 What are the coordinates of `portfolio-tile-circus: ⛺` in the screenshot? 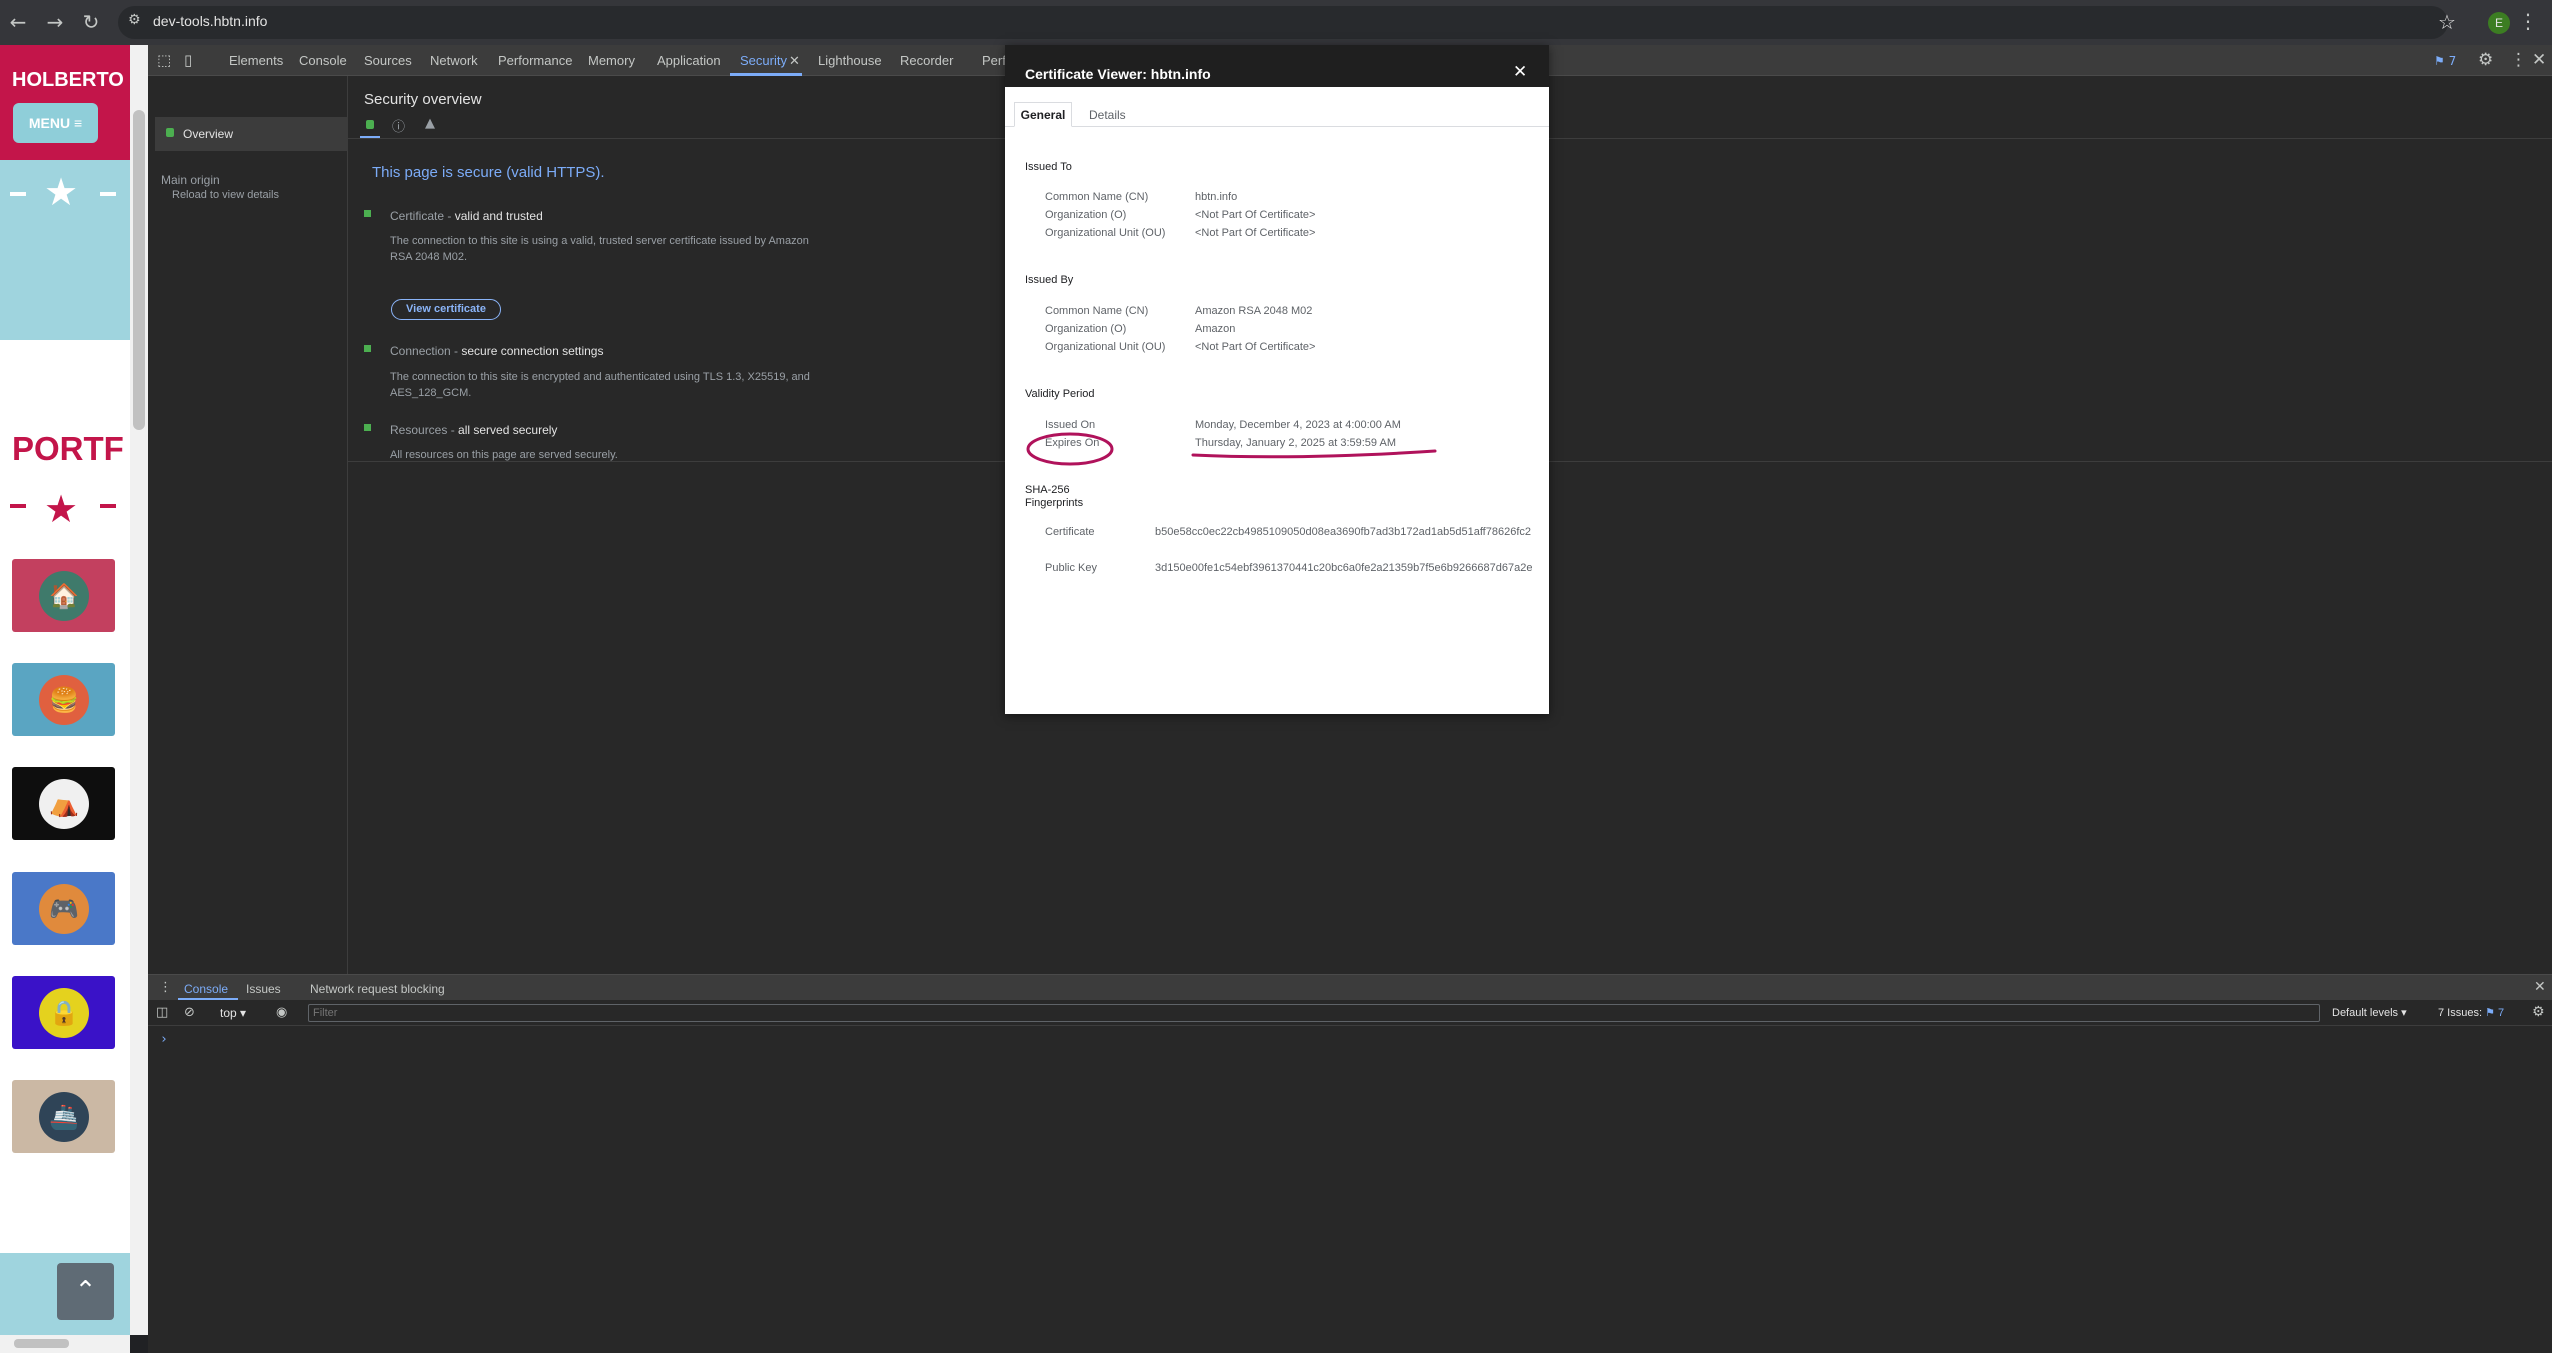 It's located at (63, 803).